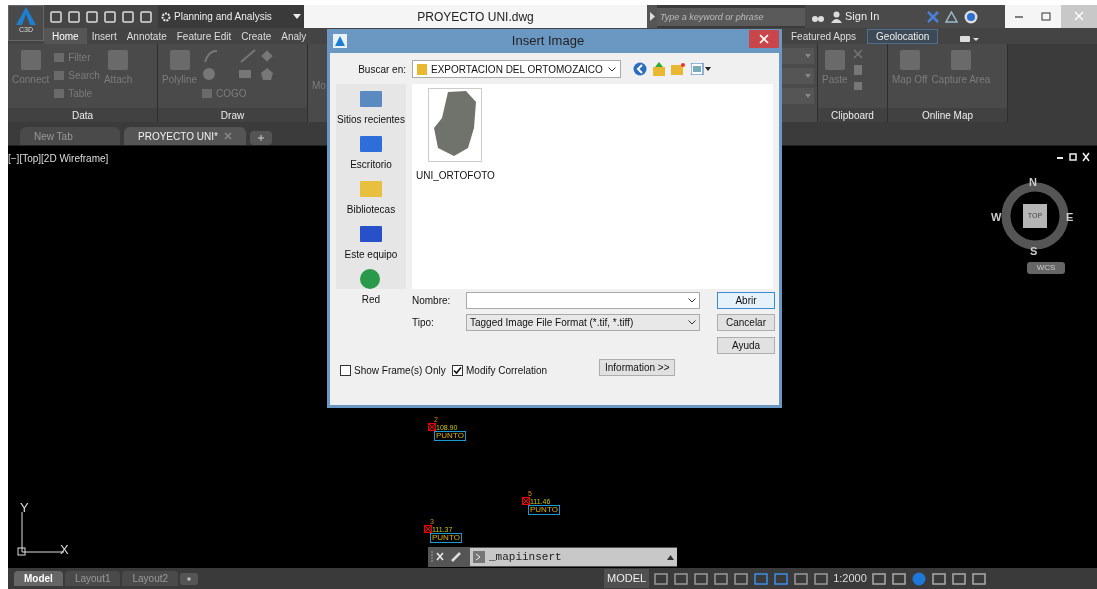 Image resolution: width=1097 pixels, height=589 pixels. Describe the element at coordinates (583, 322) in the screenshot. I see `file-type-dropdown: Tagged Image File Format (*.tif, *.tiff)` at that location.